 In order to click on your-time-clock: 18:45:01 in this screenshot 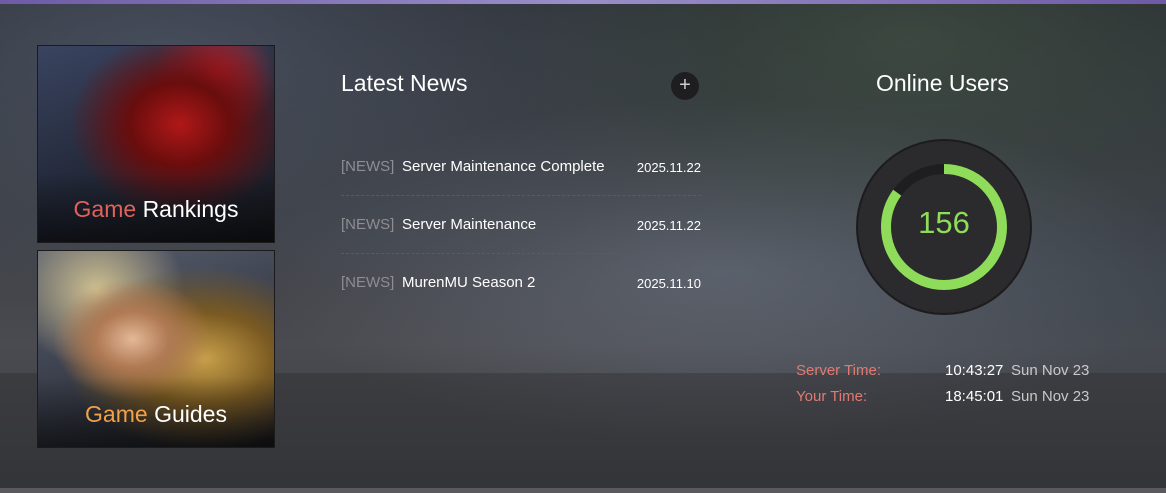, I will do `click(974, 396)`.